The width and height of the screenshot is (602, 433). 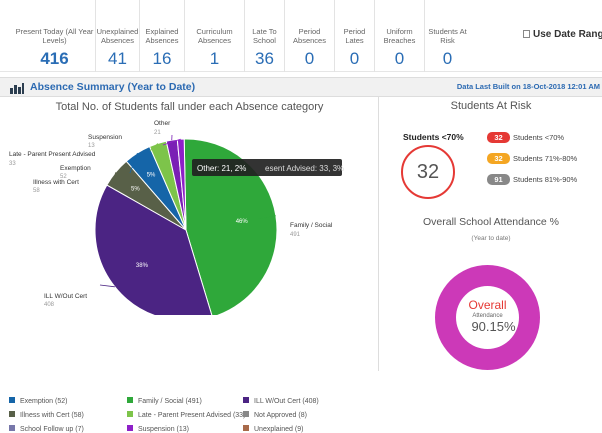 I want to click on attendance-donut: Overall Attendance 90.15%, so click(x=487, y=317).